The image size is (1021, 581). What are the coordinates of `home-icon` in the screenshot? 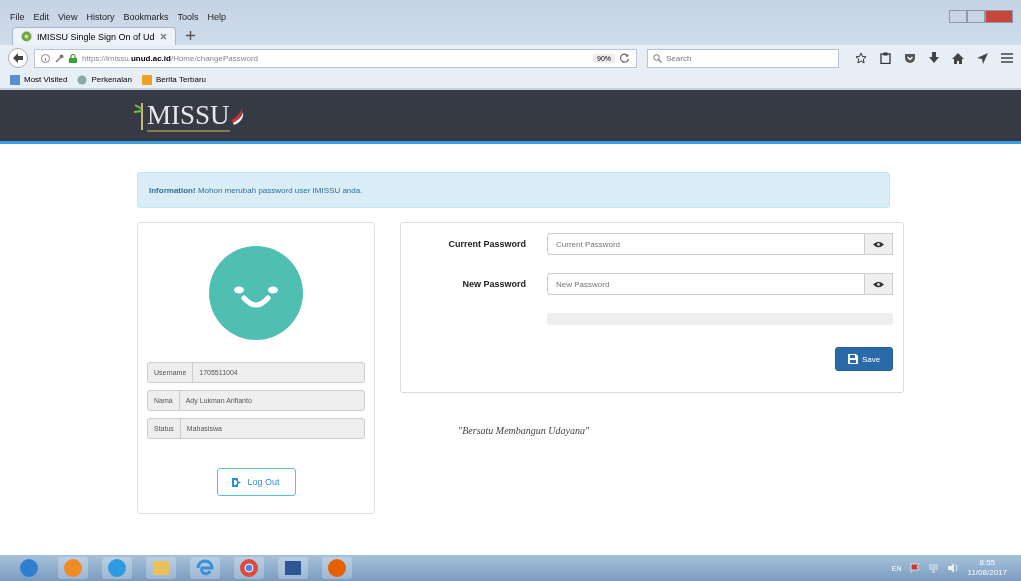 It's located at (958, 58).